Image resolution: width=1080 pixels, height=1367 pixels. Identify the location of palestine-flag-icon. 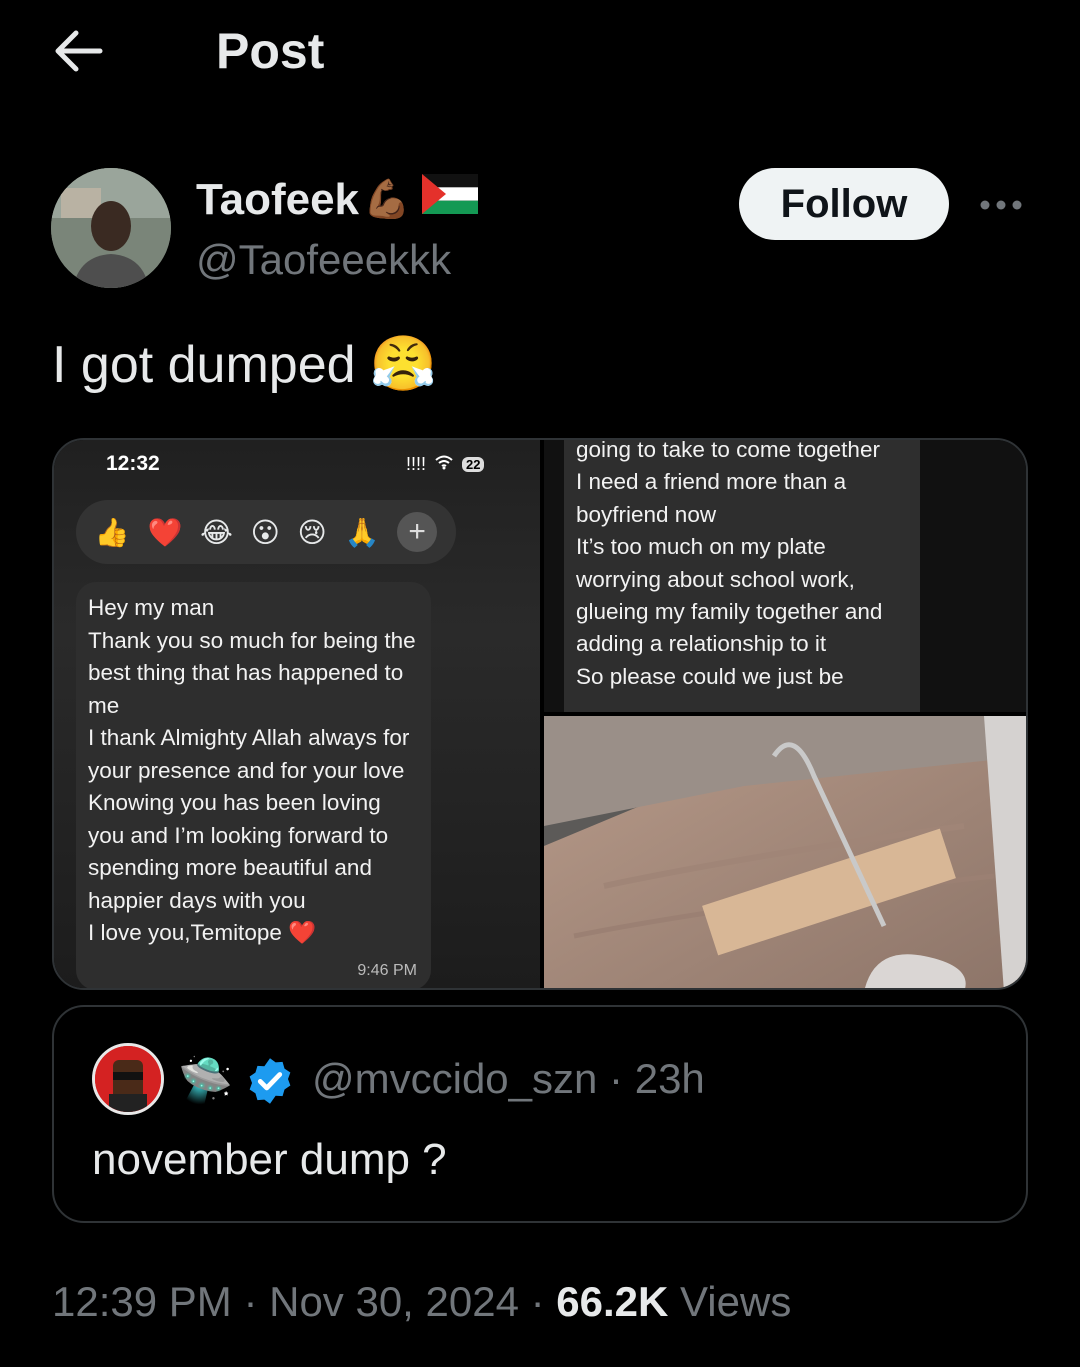
(450, 199).